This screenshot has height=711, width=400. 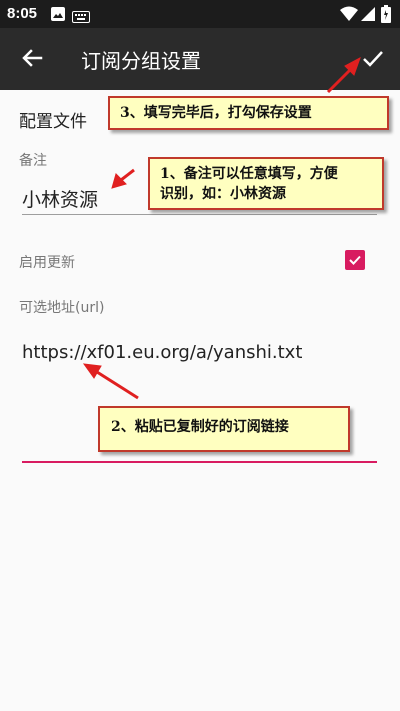 I want to click on remark-input: 小林资源, so click(x=60, y=198).